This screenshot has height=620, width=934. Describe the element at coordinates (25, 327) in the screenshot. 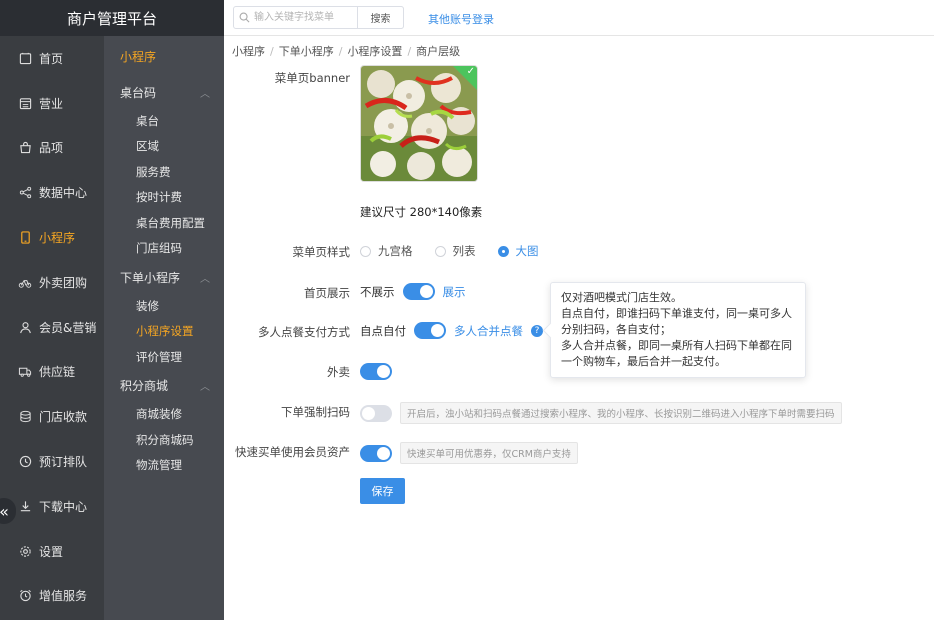

I see `user-icon` at that location.